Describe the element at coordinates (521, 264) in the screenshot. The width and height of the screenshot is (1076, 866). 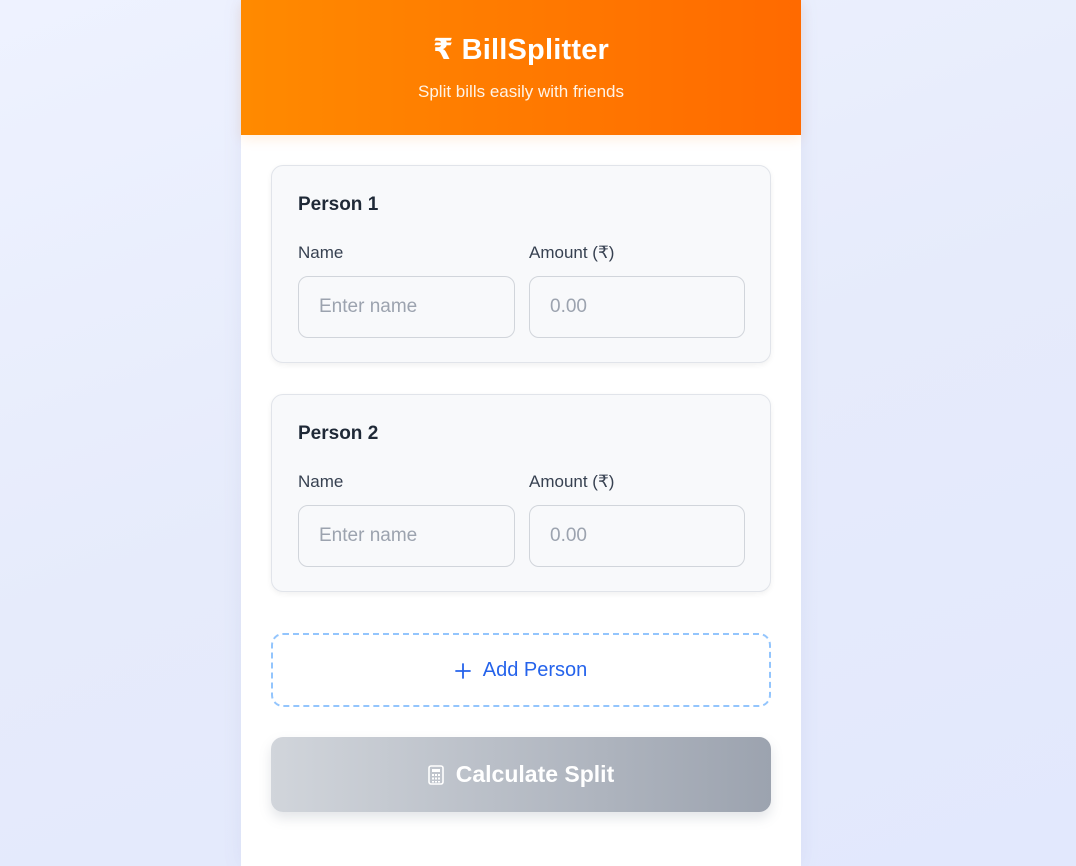
I see `person-card-1: Person 1 Name Amount (₹)` at that location.